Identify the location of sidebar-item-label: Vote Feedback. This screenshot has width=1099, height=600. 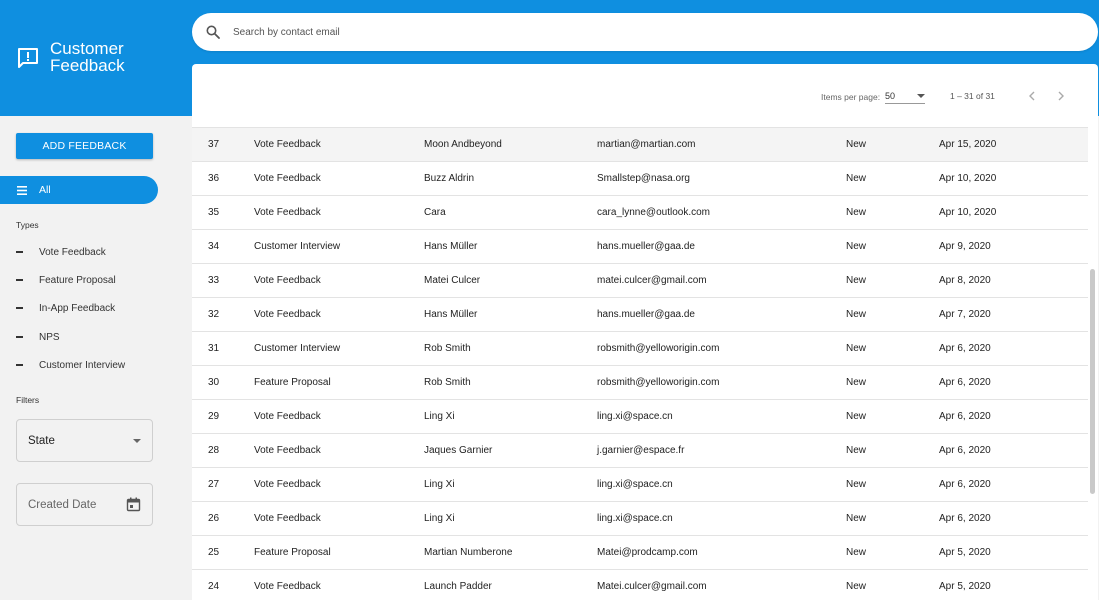
(72, 252).